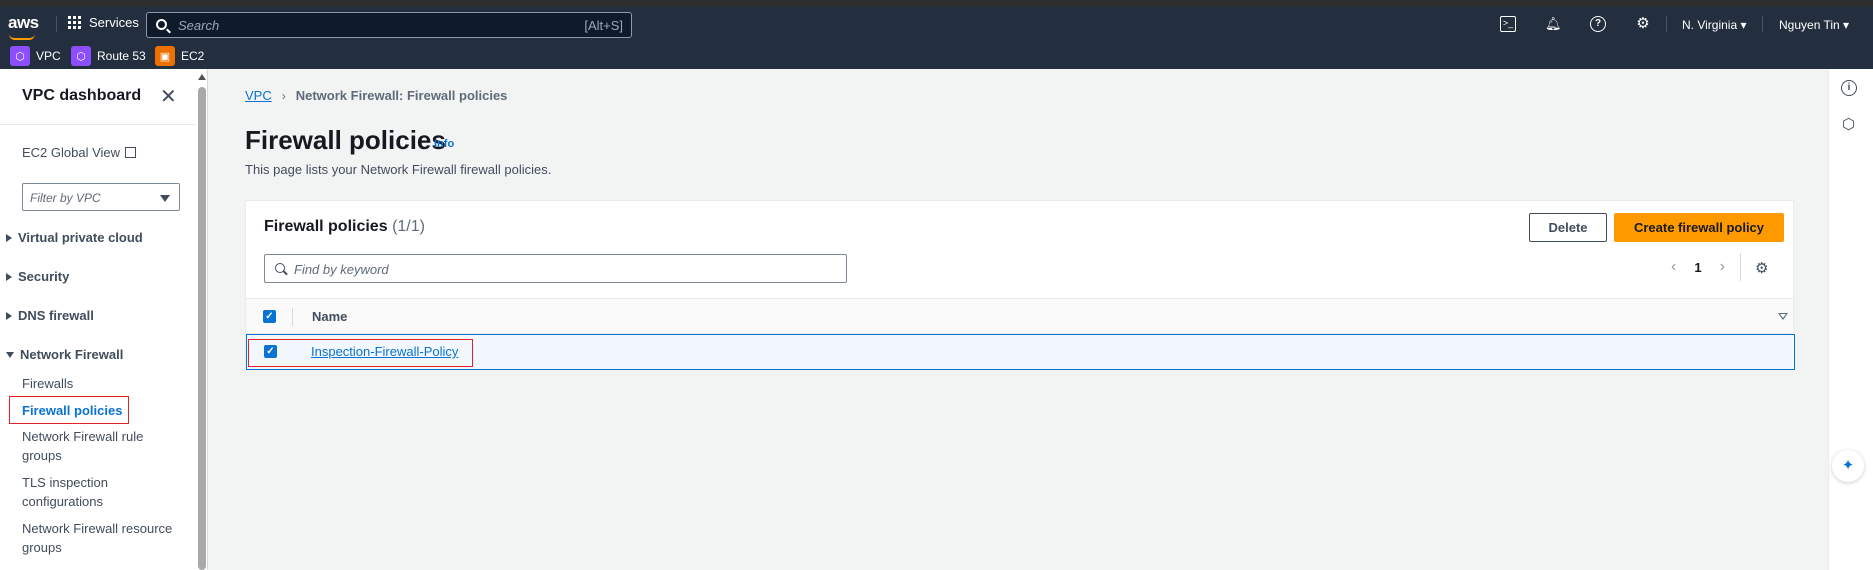  Describe the element at coordinates (20, 56) in the screenshot. I see `vpc-service-icon: ⬡` at that location.